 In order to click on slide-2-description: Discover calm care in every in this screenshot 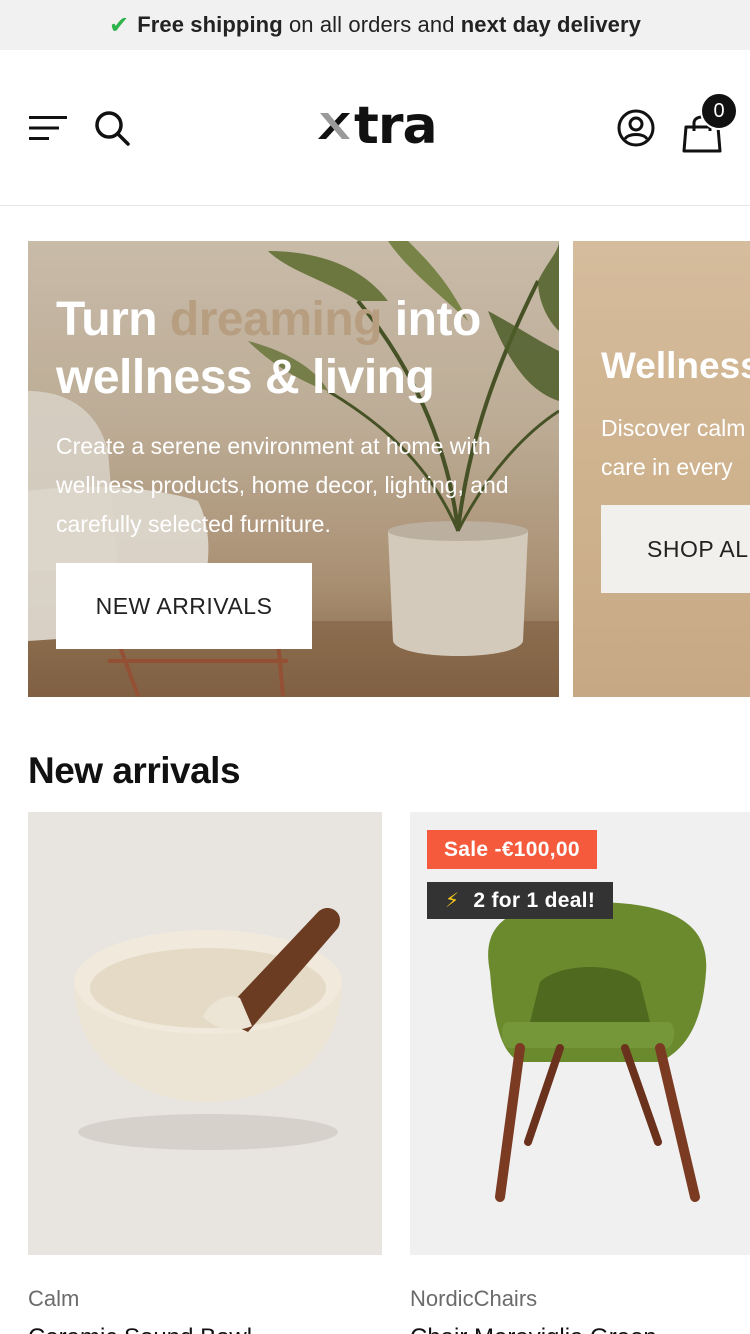, I will do `click(675, 448)`.